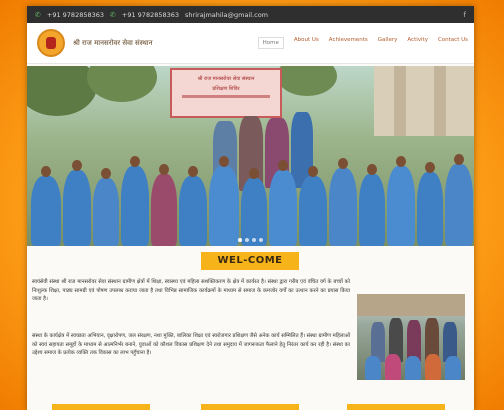 This screenshot has width=504, height=410. I want to click on slider-dots, so click(250, 240).